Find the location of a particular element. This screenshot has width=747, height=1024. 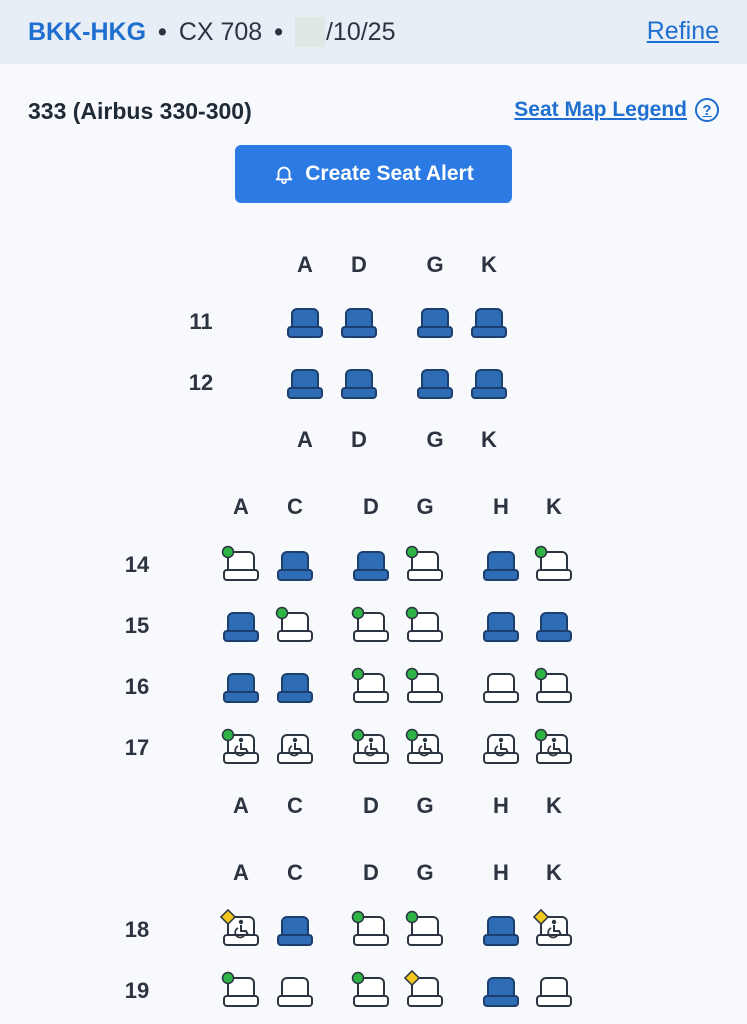

row-number: 18 is located at coordinates (137, 929).